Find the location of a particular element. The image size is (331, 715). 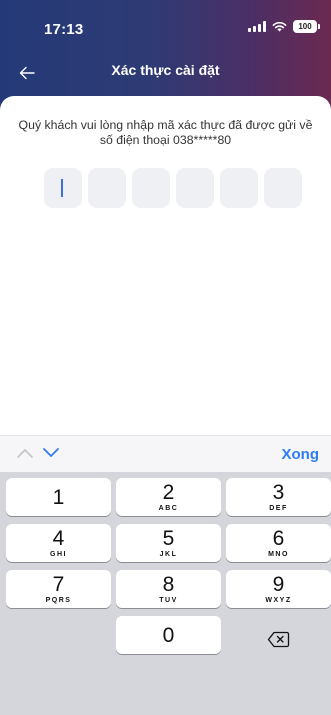

key-digit: 2 is located at coordinates (168, 492).